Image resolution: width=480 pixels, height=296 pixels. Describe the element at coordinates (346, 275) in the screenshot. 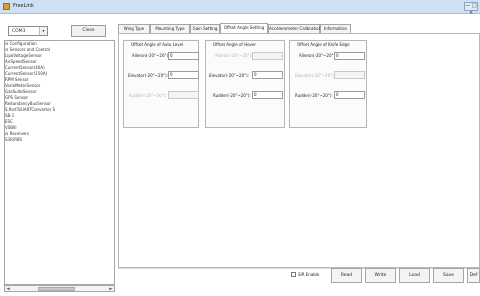

I see `read-button: Read` at that location.